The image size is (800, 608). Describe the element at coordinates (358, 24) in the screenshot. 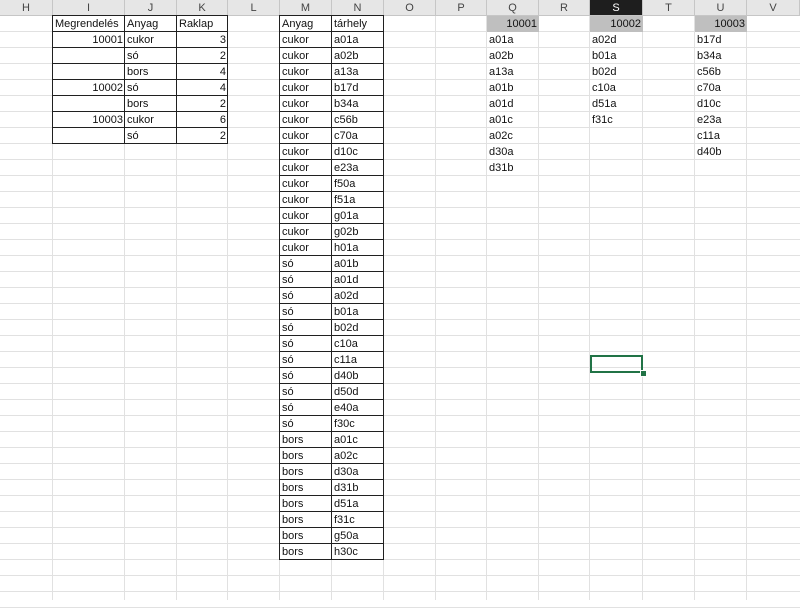

I see `storage-header-cell: tárhely` at that location.